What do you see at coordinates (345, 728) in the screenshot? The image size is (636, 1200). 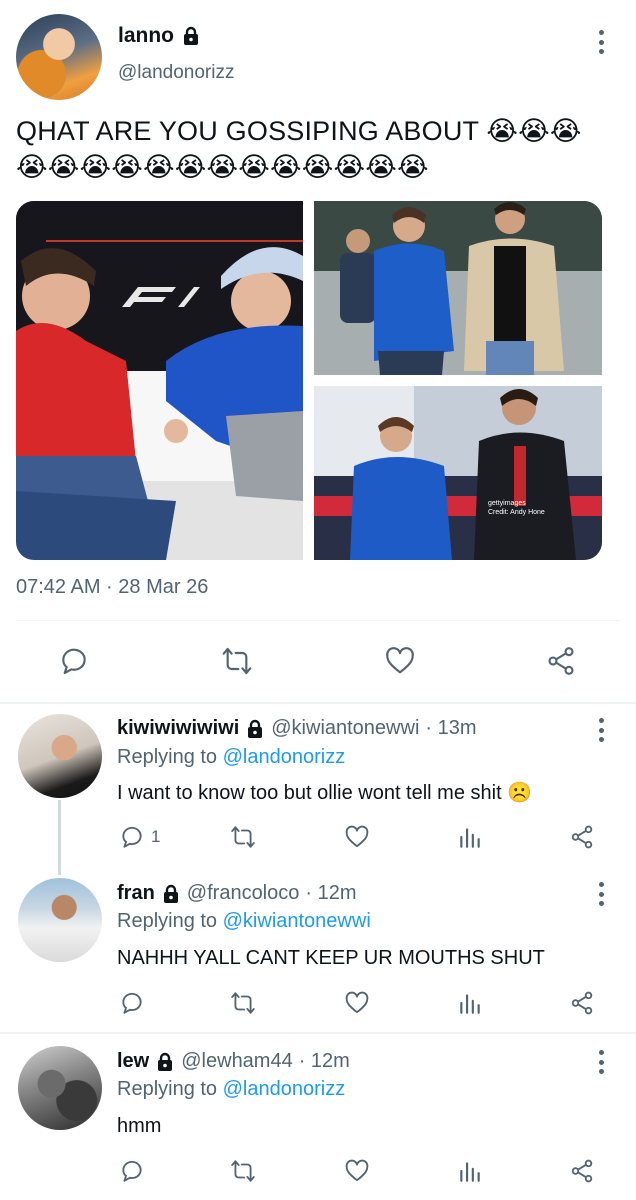 I see `reply-handle: @kiwiantonewwi` at bounding box center [345, 728].